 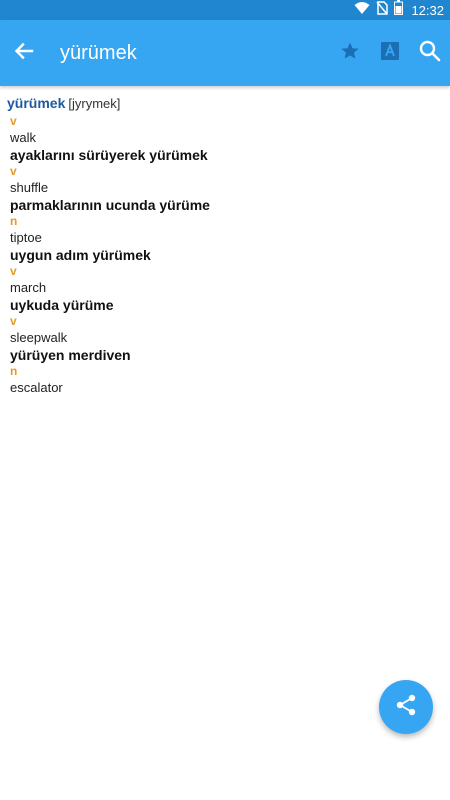 I want to click on entry-5: yürüyen merdiven n escalator, so click(x=225, y=372).